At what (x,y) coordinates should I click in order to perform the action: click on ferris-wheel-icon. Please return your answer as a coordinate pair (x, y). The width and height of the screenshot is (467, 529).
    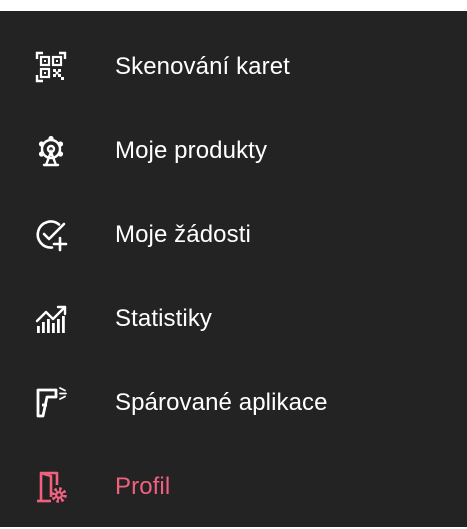
    Looking at the image, I should click on (51, 151).